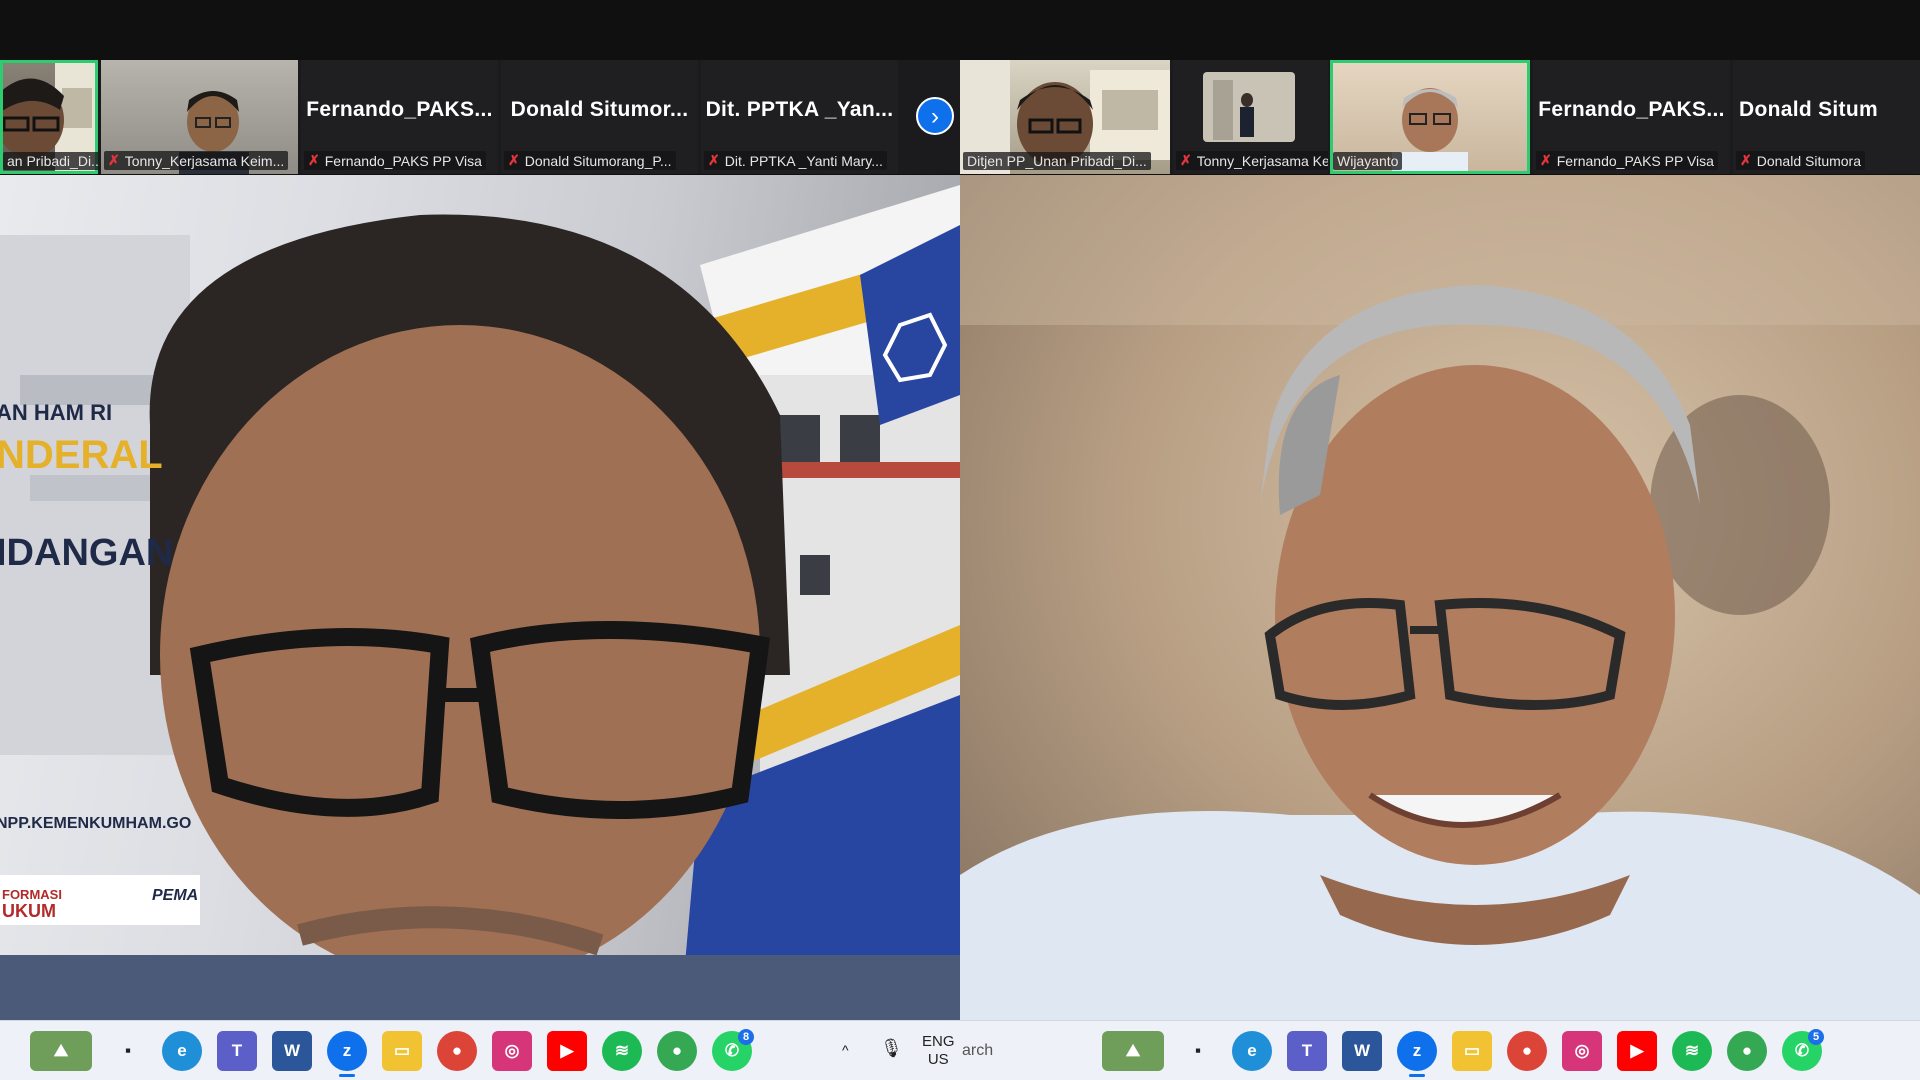 Image resolution: width=1920 pixels, height=1080 pixels. Describe the element at coordinates (891, 1048) in the screenshot. I see `microphone-icon: 🎙` at that location.